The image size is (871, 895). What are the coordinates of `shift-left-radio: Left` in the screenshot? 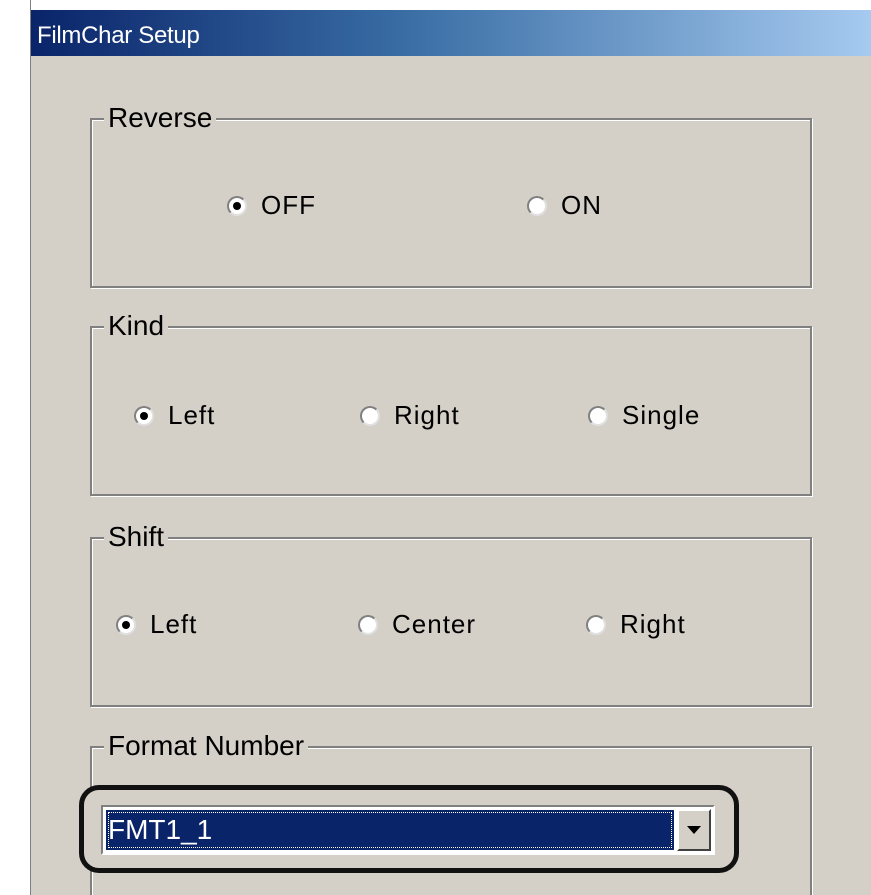 It's located at (156, 624).